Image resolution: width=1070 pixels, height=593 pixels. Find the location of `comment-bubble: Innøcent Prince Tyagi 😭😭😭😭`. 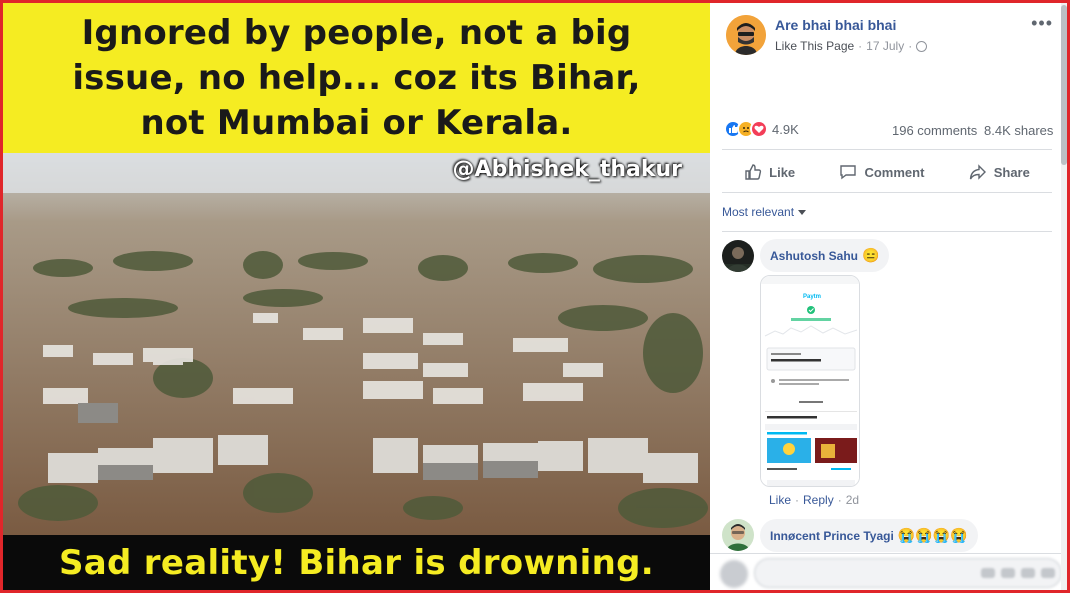

comment-bubble: Innøcent Prince Tyagi 😭😭😭😭 is located at coordinates (869, 535).